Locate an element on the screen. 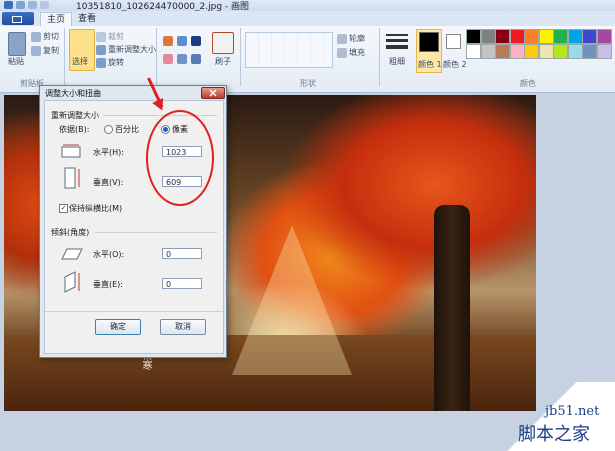 The height and width of the screenshot is (451, 615). copy-icon is located at coordinates (36, 51).